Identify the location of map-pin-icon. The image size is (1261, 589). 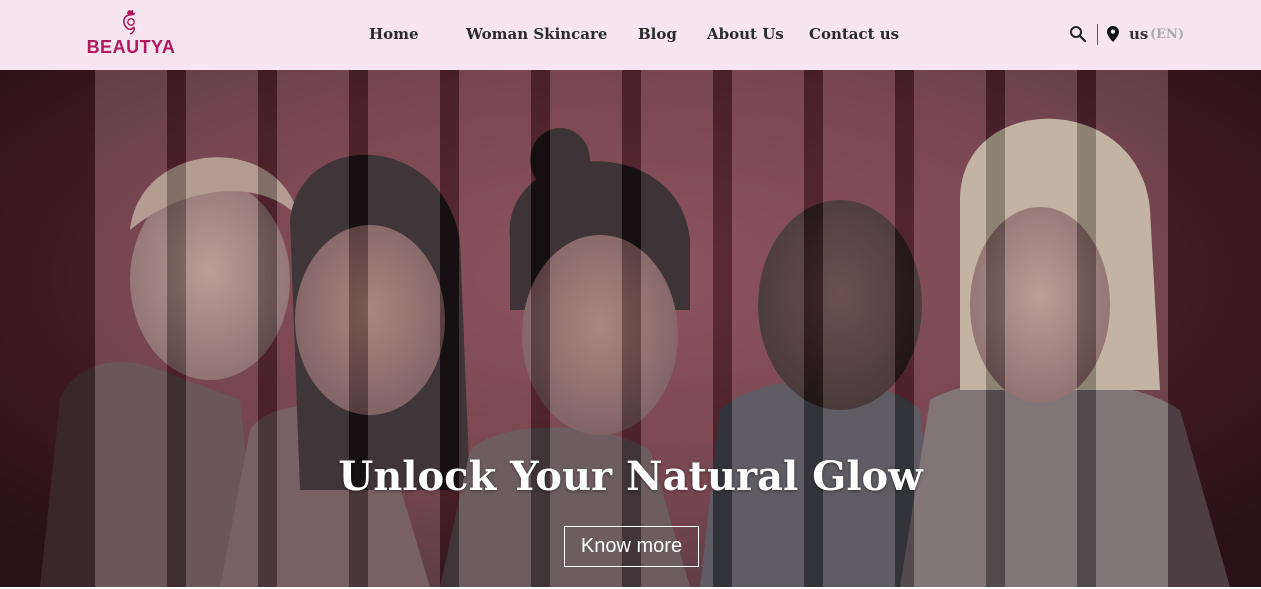
(1113, 34).